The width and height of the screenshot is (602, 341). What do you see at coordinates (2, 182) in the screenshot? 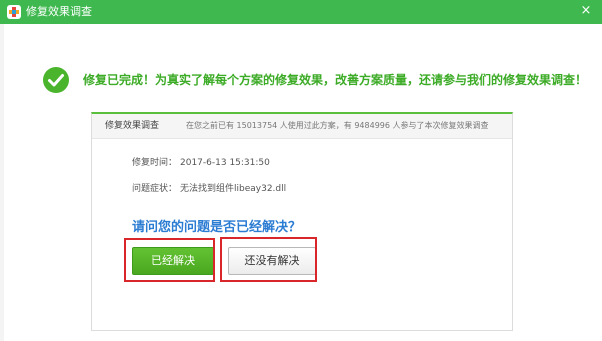
I see `window-left-edge` at bounding box center [2, 182].